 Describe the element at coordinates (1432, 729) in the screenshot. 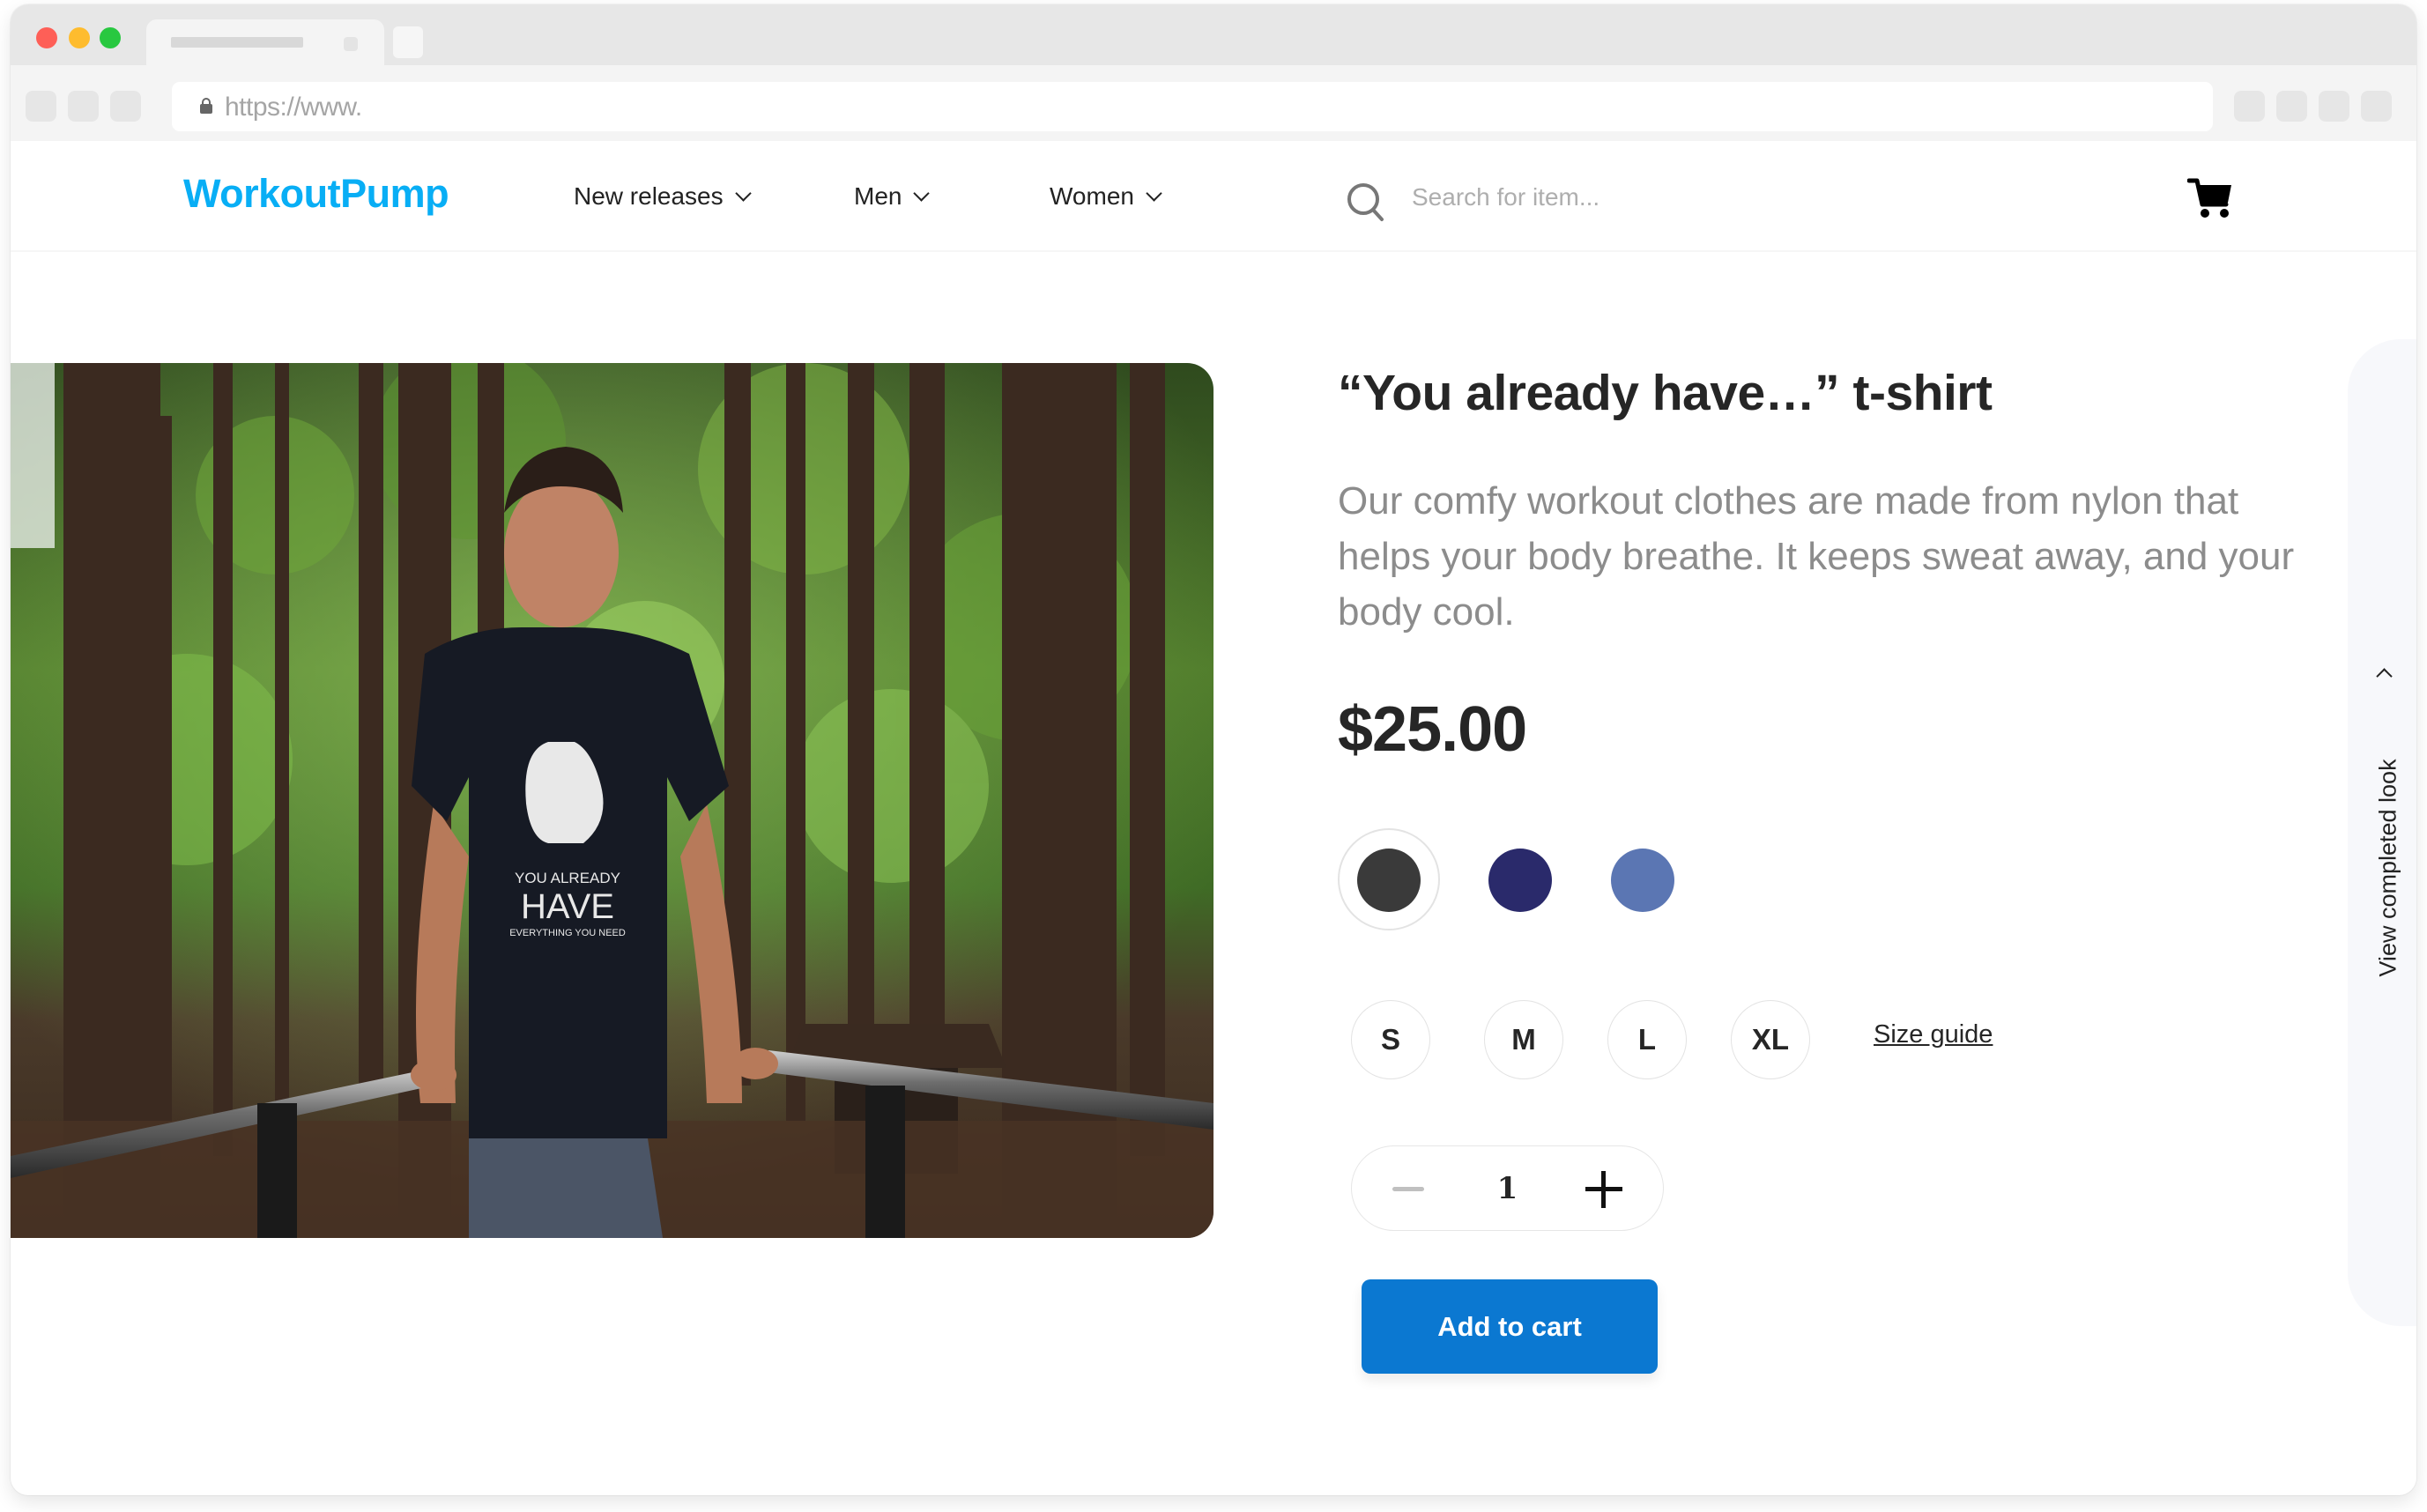

I see `product-price: $25.00` at that location.